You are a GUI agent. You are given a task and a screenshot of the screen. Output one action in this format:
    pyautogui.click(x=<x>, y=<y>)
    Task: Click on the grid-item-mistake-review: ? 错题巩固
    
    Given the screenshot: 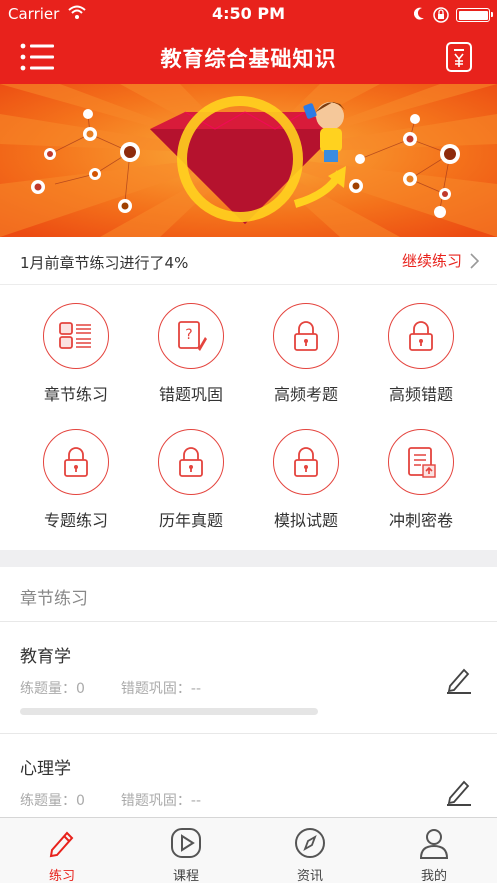 What is the action you would take?
    pyautogui.click(x=191, y=345)
    